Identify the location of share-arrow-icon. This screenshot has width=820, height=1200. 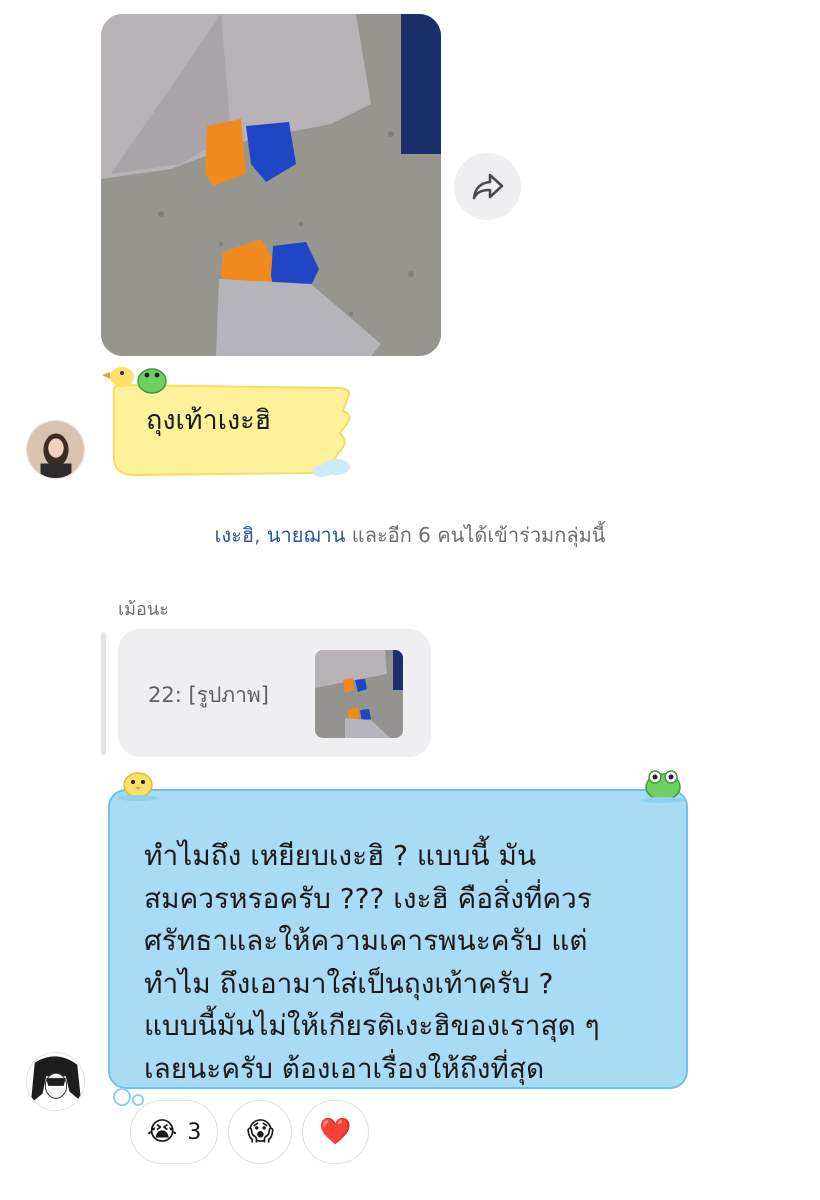
(487, 186).